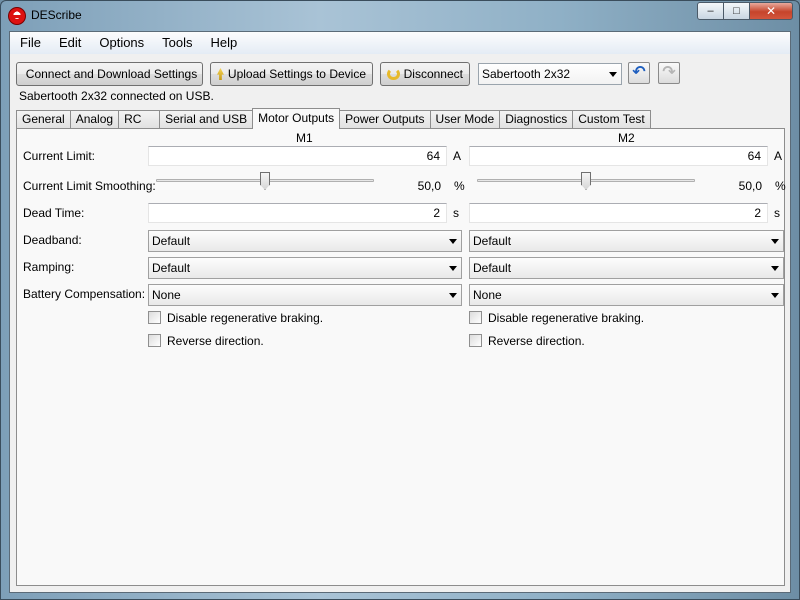 Image resolution: width=800 pixels, height=600 pixels. I want to click on m1-current-limit-input: 64, so click(297, 156).